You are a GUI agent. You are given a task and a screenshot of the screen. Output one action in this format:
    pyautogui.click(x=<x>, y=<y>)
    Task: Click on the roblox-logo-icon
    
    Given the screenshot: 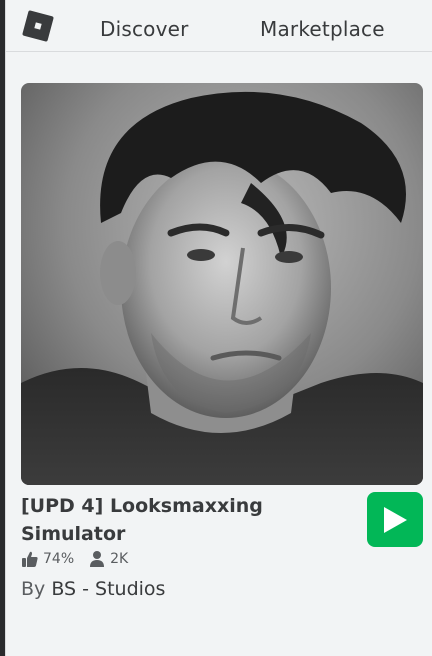 What is the action you would take?
    pyautogui.click(x=38, y=26)
    